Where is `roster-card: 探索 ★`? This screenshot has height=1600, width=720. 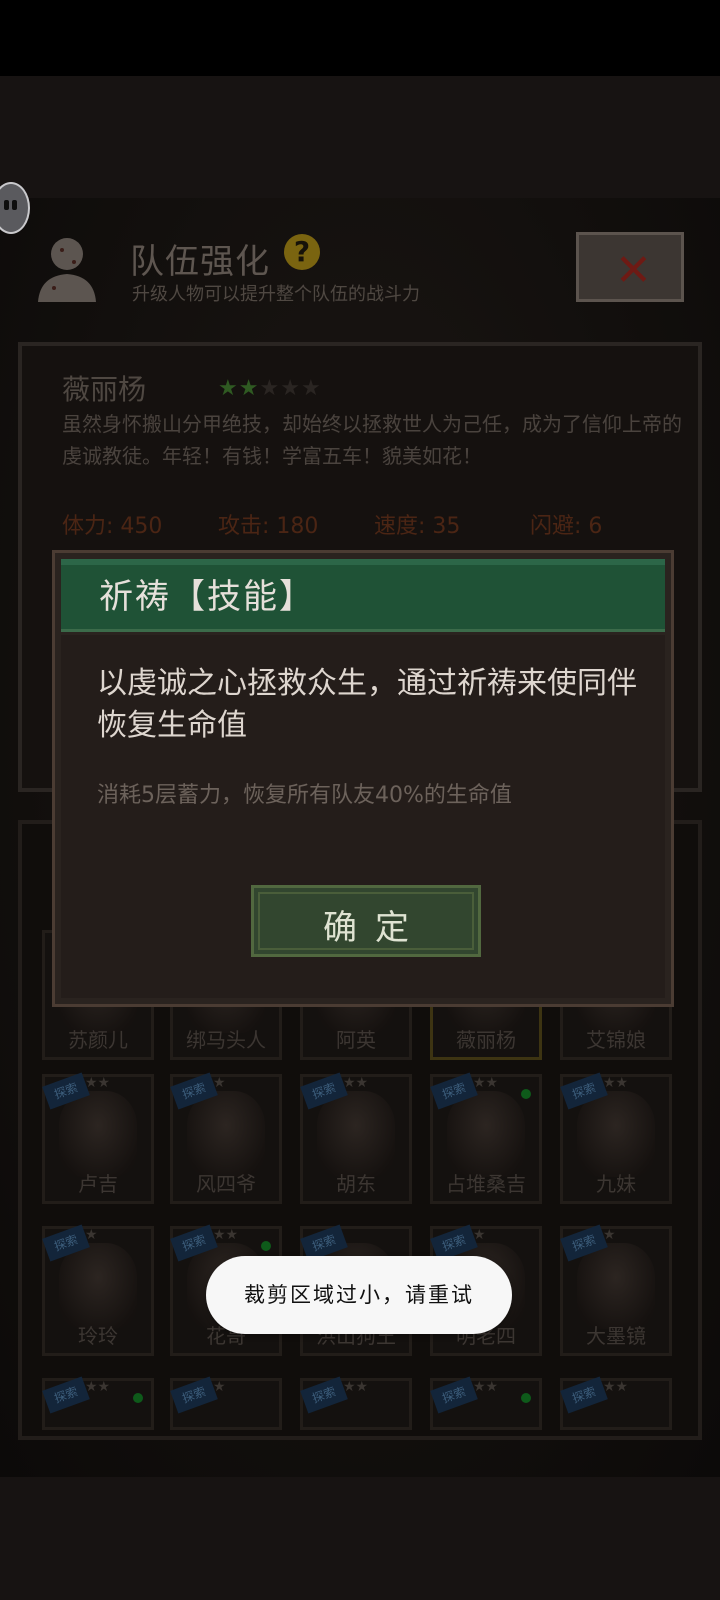 roster-card: 探索 ★ is located at coordinates (226, 1403).